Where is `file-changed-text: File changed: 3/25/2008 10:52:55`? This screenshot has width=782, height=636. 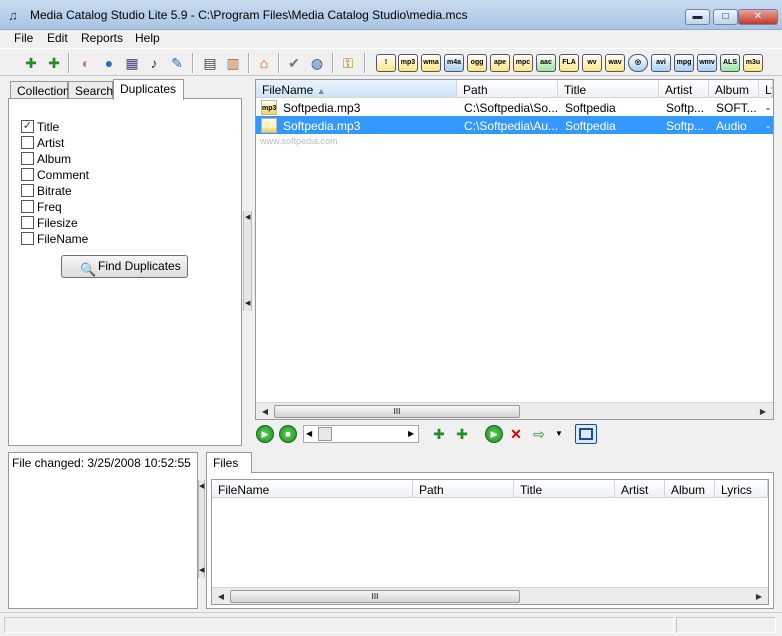
file-changed-text: File changed: 3/25/2008 10:52:55 is located at coordinates (101, 463).